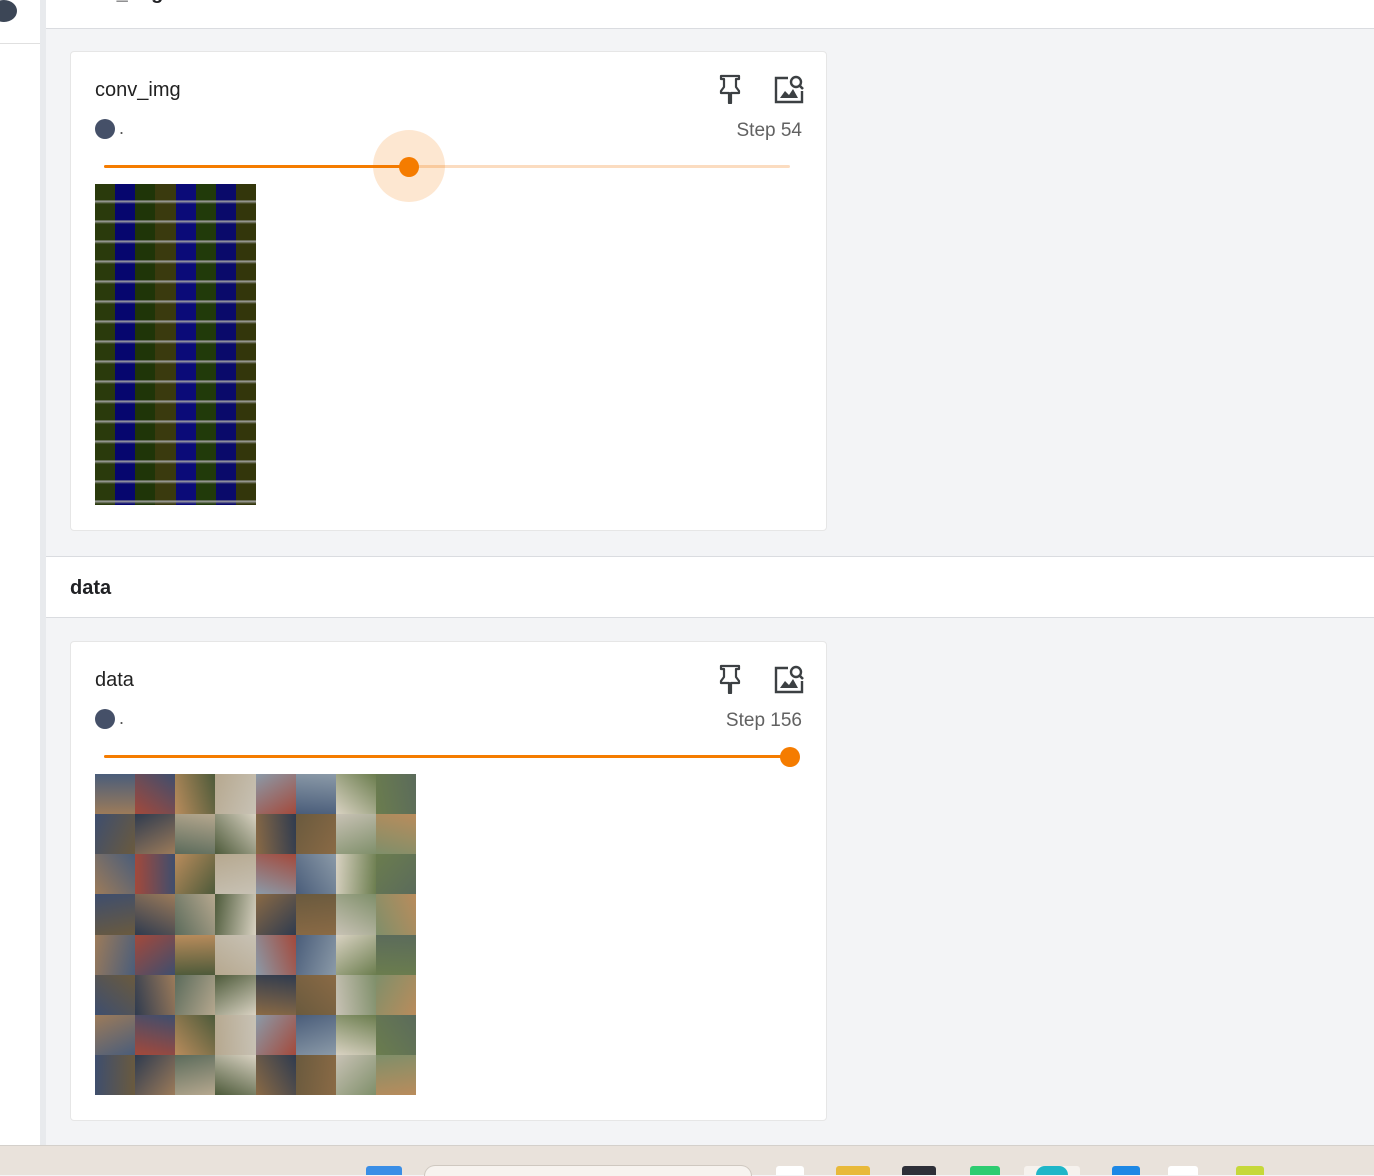 The width and height of the screenshot is (1374, 1176). I want to click on group-title: conv_img, so click(116, 2).